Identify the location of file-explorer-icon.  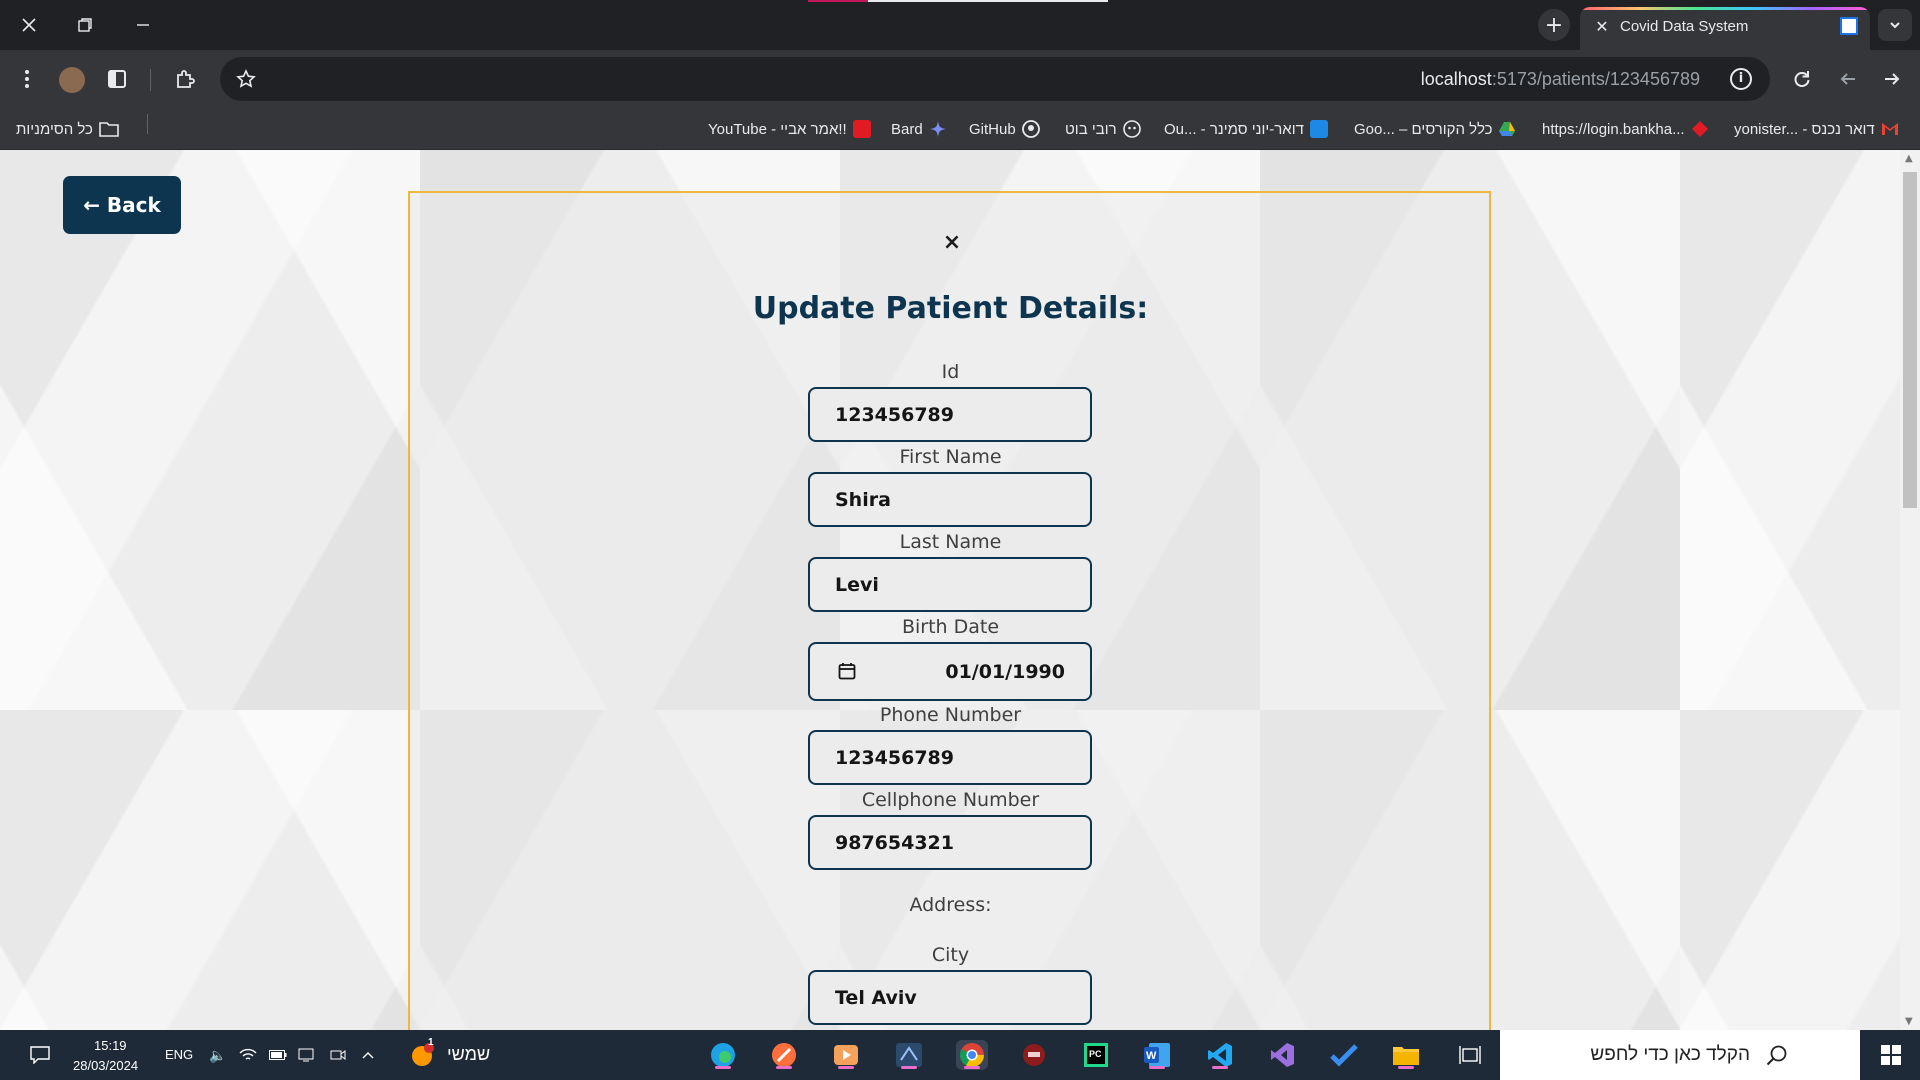
(1406, 1055).